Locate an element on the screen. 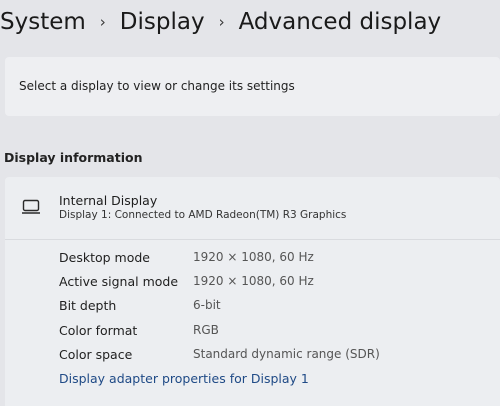 This screenshot has height=406, width=500. monitor-icon is located at coordinates (31, 206).